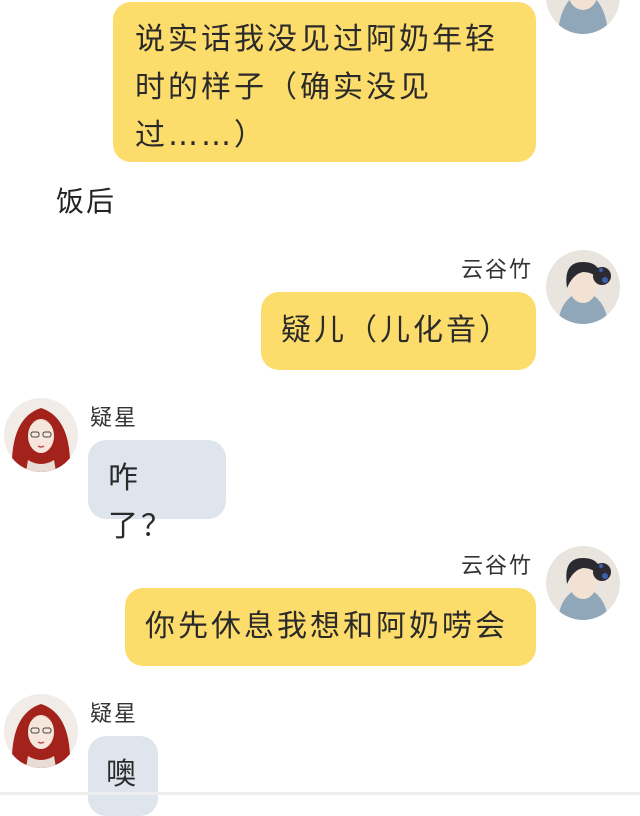  Describe the element at coordinates (316, 87) in the screenshot. I see `message-text: 说实话我没见过阿奶年轻时的样子（确实没见过……）` at that location.